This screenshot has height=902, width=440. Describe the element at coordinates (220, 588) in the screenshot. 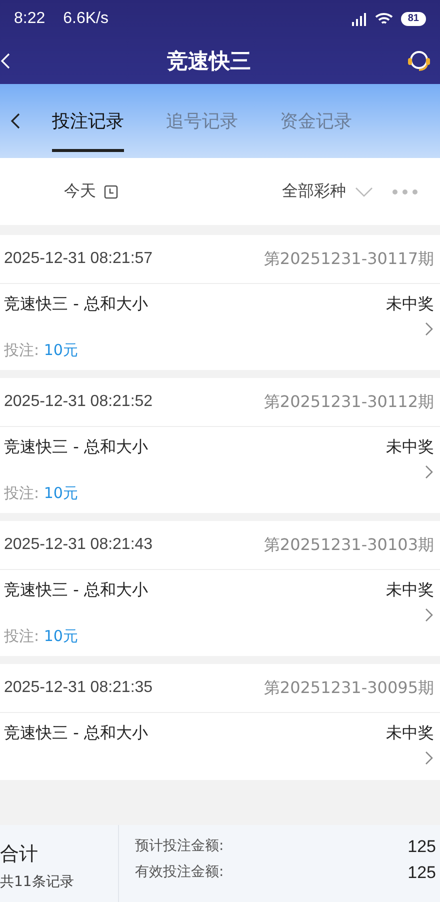

I see `record-card: 2025-12-31 08:21:43 第20251231-30103期 竞速快三 - 总和大小 未中奖 投注: 10元` at that location.